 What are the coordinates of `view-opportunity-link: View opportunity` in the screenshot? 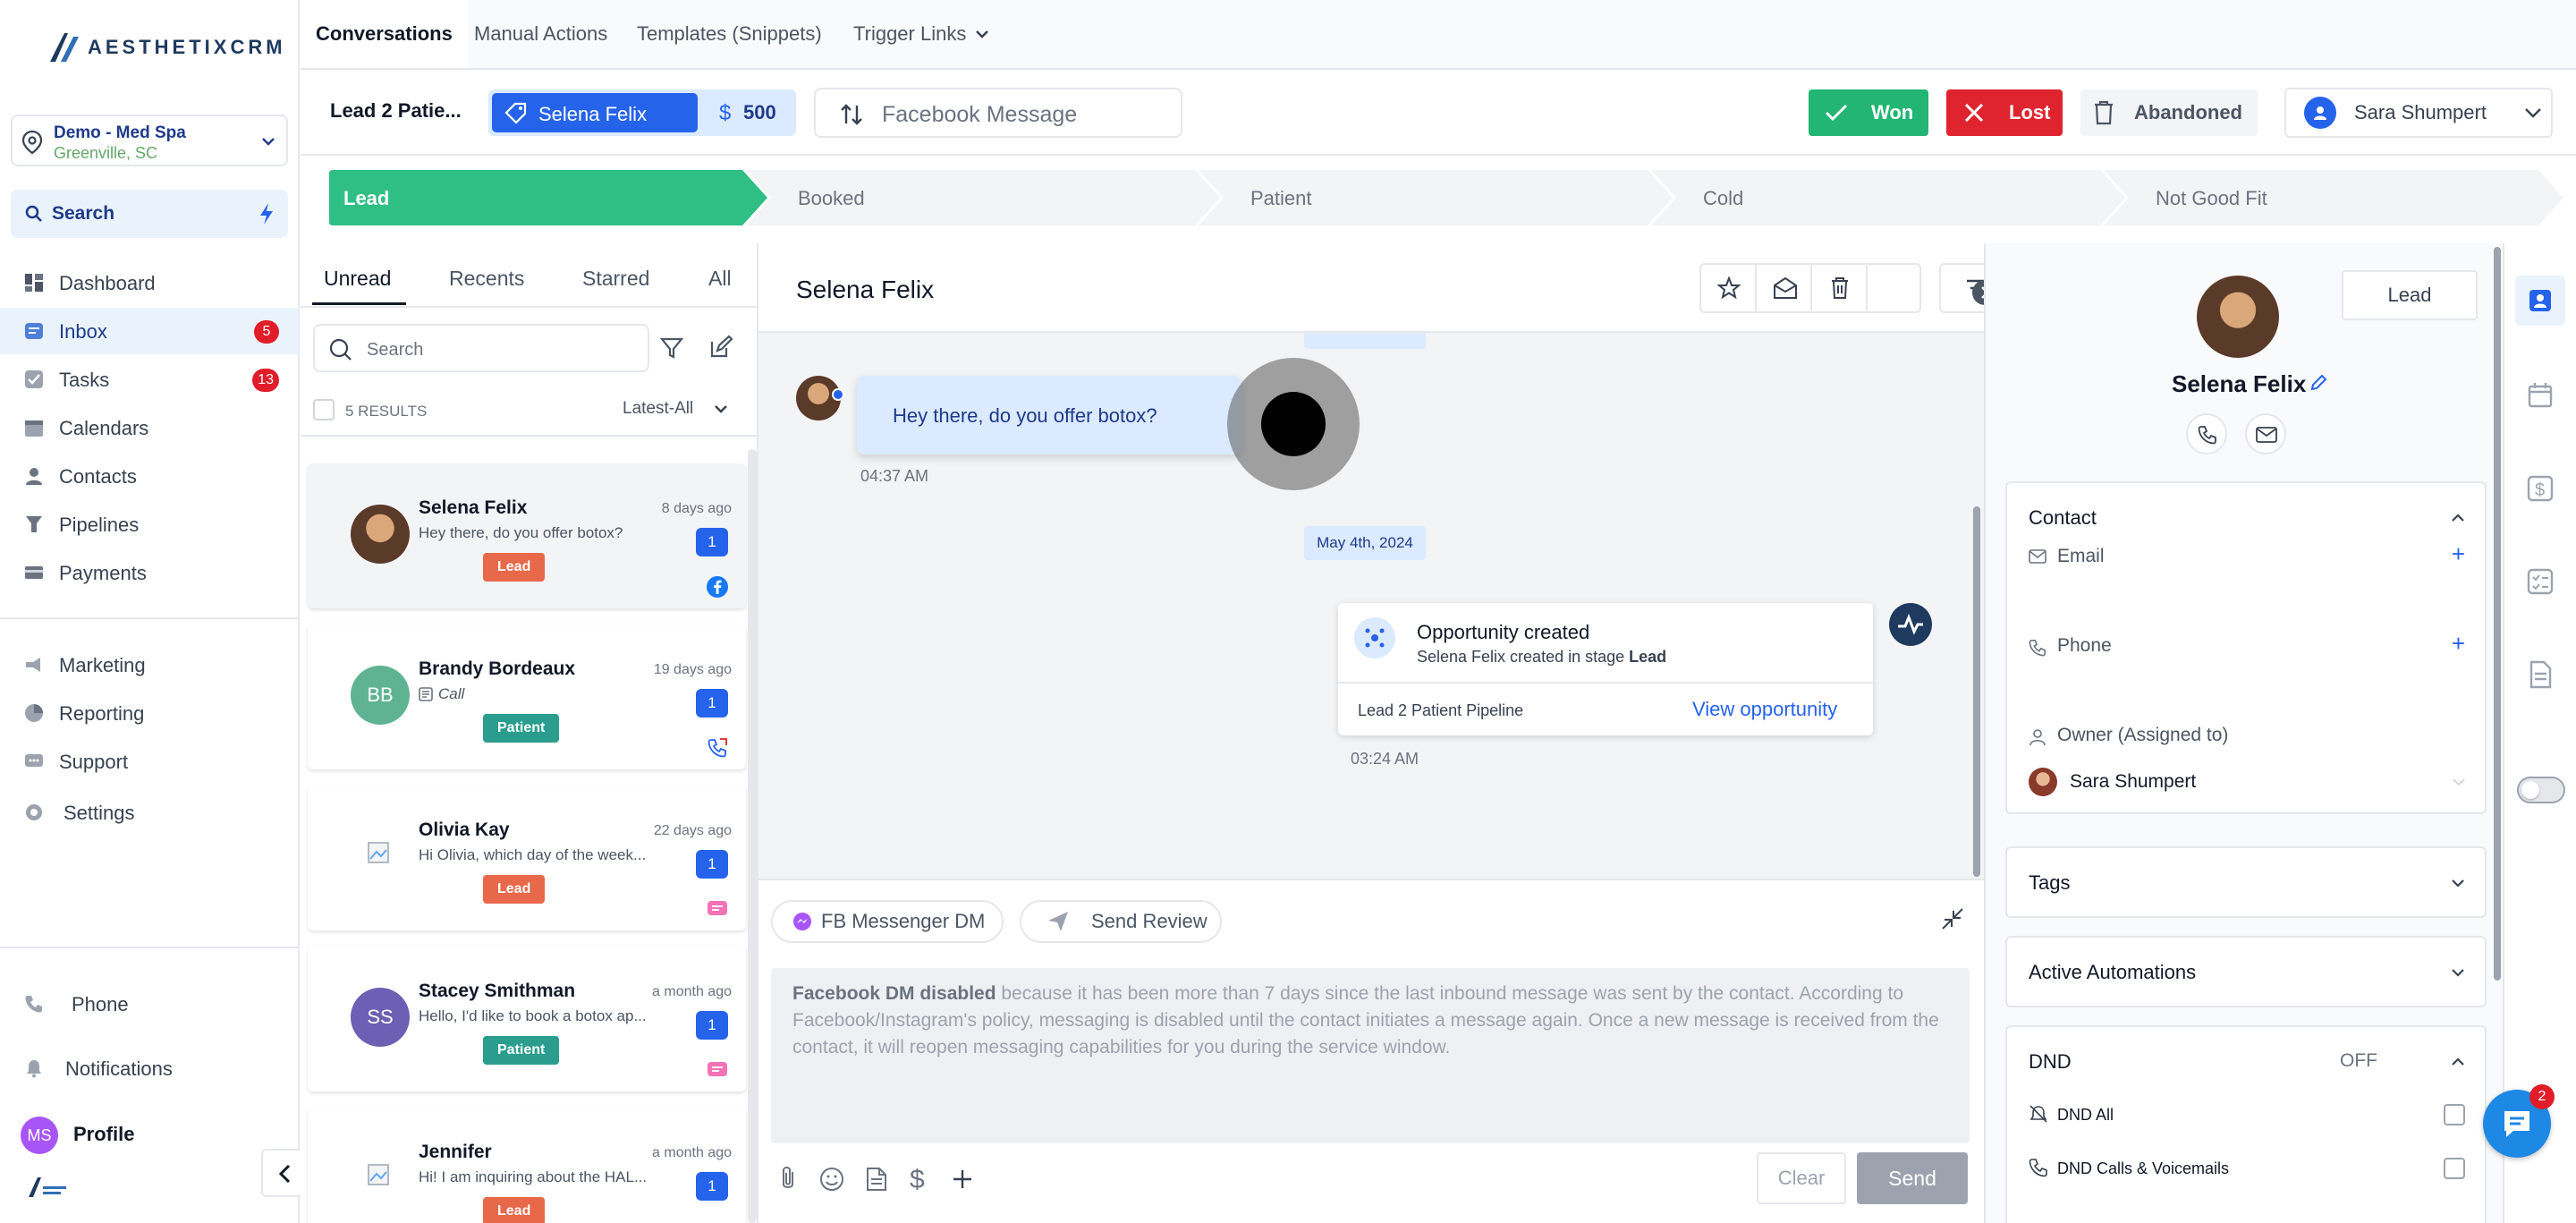 It's located at (1764, 709).